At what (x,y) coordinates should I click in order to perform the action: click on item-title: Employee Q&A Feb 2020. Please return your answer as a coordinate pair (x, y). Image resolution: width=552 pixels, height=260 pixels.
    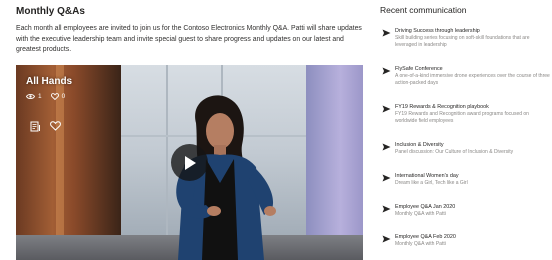
    Looking at the image, I should click on (425, 237).